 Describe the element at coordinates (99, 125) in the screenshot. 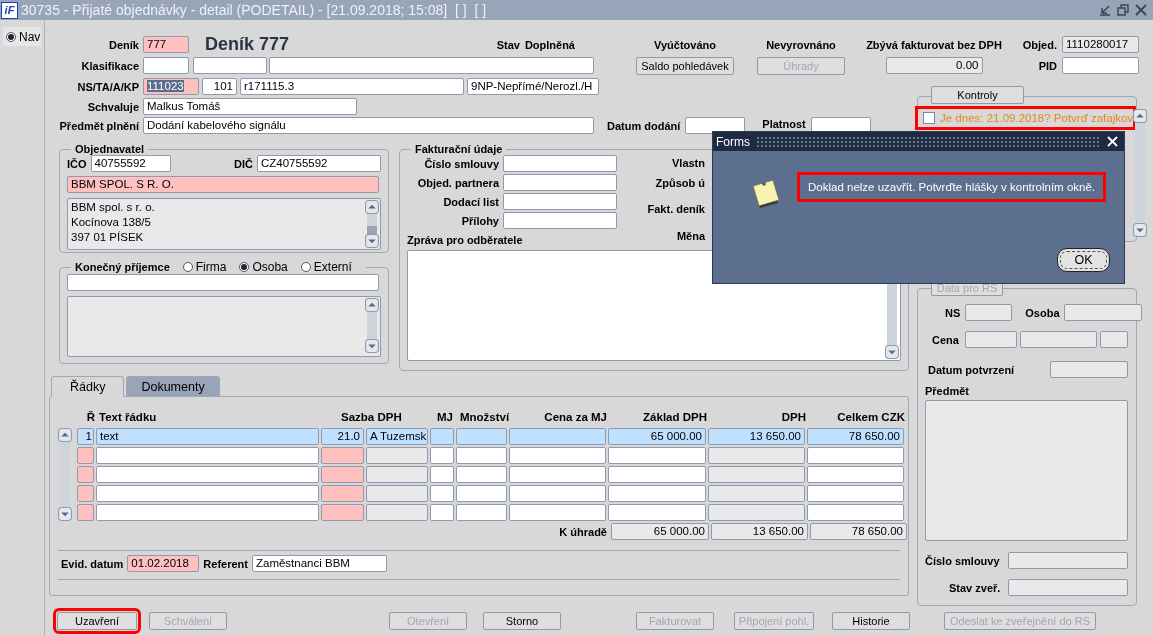

I see `field-label: Předmět plnění` at that location.